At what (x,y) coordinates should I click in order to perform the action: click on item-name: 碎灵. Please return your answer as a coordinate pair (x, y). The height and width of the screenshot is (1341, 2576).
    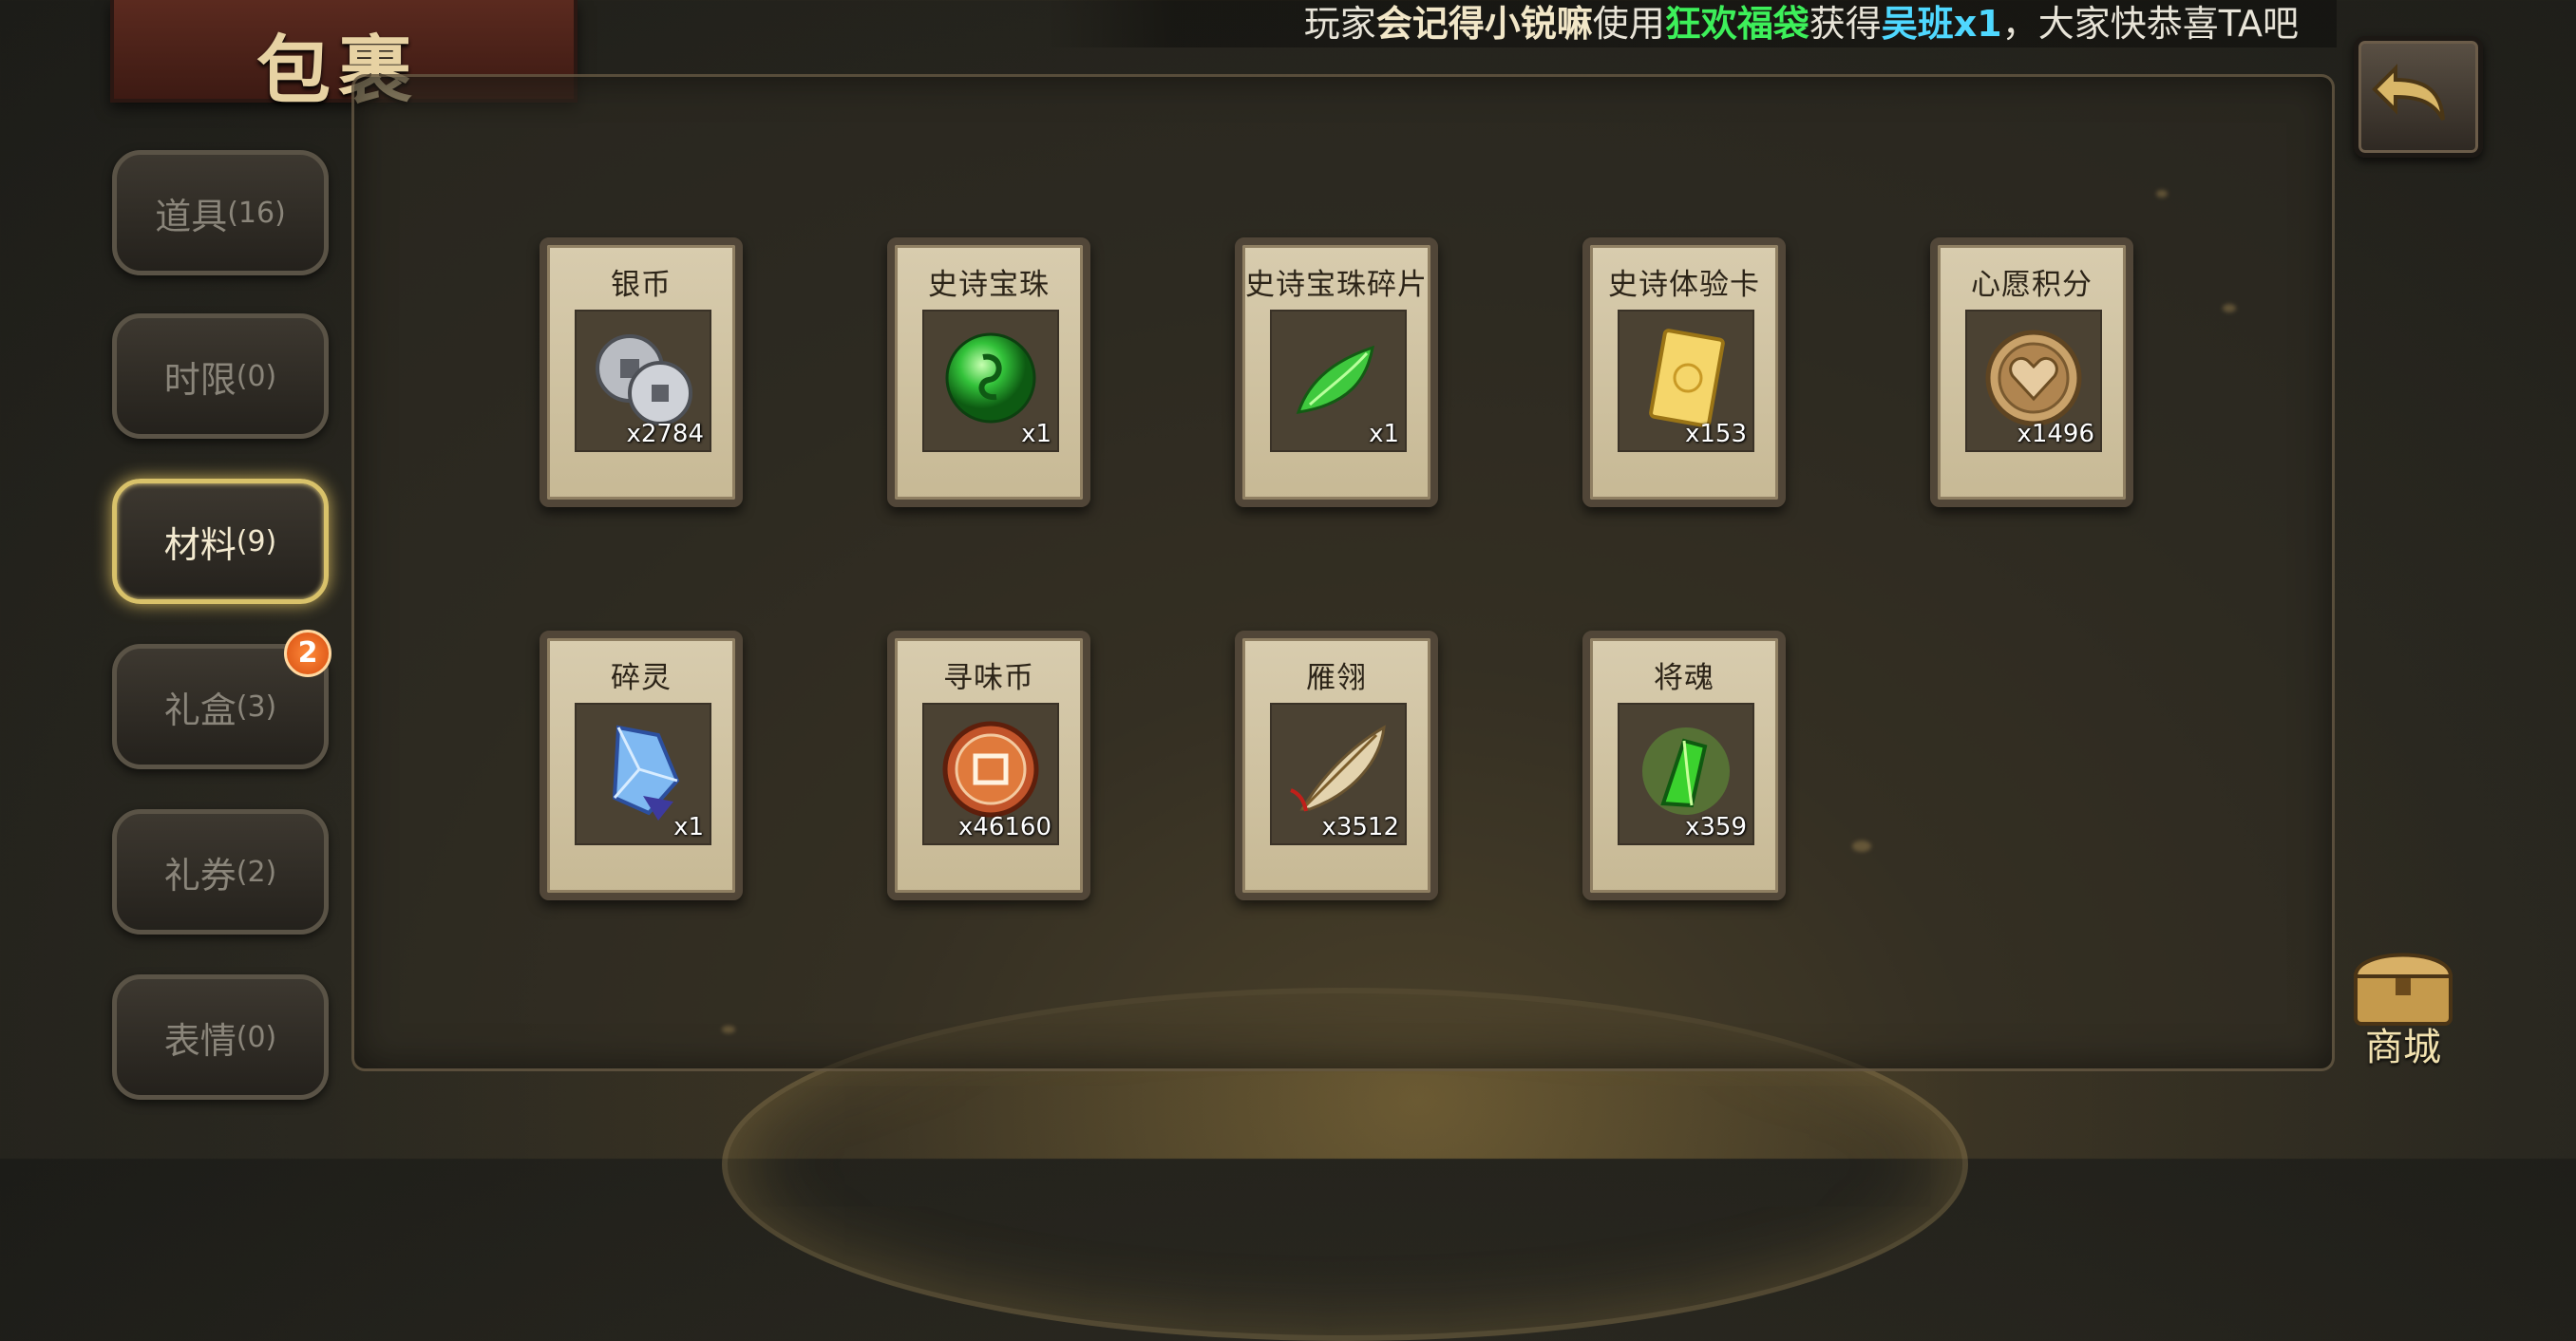
    Looking at the image, I should click on (641, 678).